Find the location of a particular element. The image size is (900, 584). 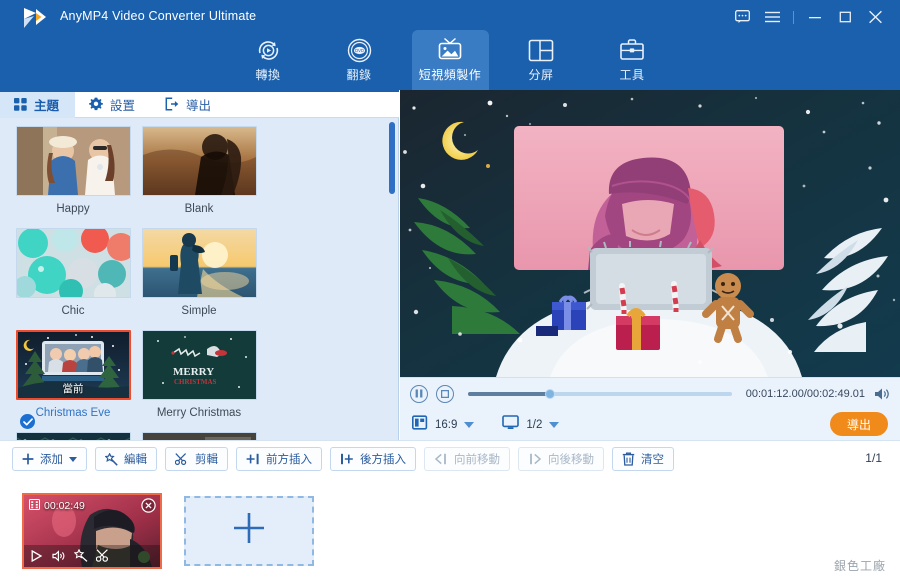

button-label: 剪輯 is located at coordinates (206, 460).